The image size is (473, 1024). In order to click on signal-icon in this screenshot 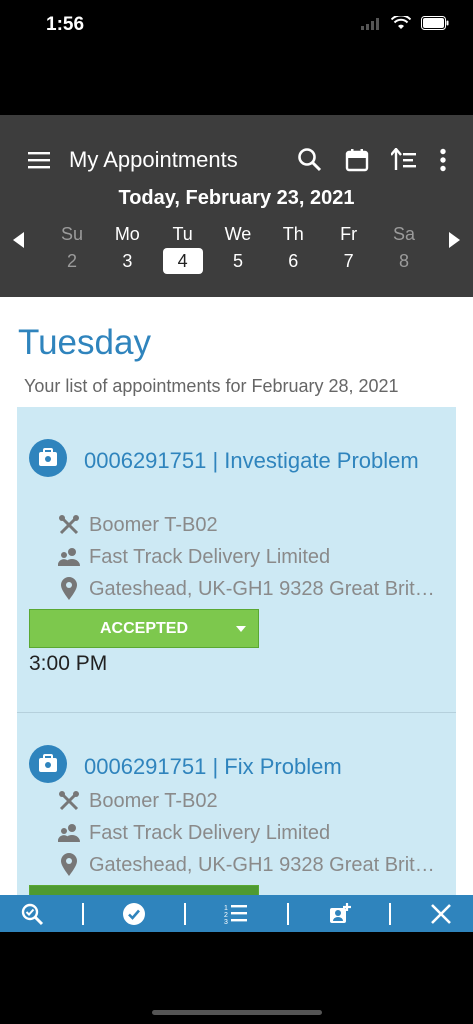, I will do `click(371, 26)`.